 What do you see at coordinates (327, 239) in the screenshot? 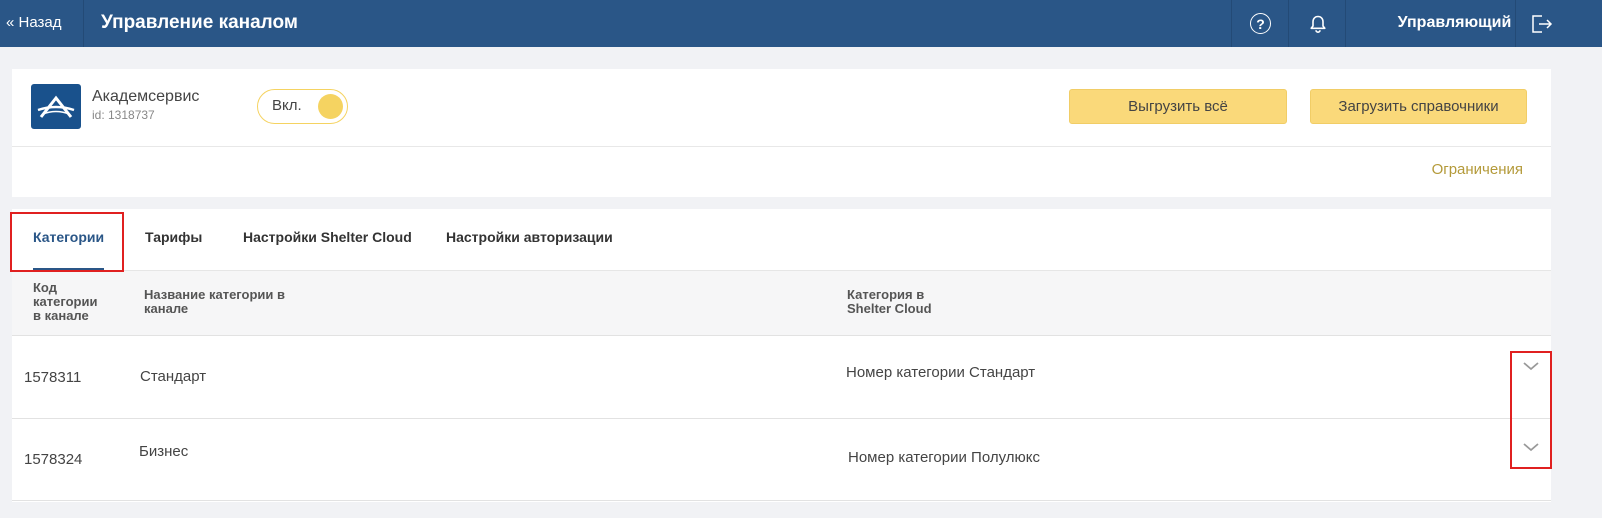
I see `tab-shelter-cloud-settings: Настройки Shelter Cloud` at bounding box center [327, 239].